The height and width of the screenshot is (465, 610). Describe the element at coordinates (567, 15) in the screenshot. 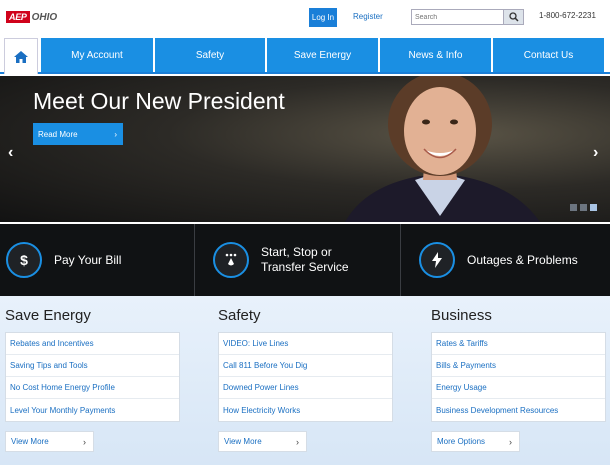

I see `phone-number: 1-800-672-2231` at that location.